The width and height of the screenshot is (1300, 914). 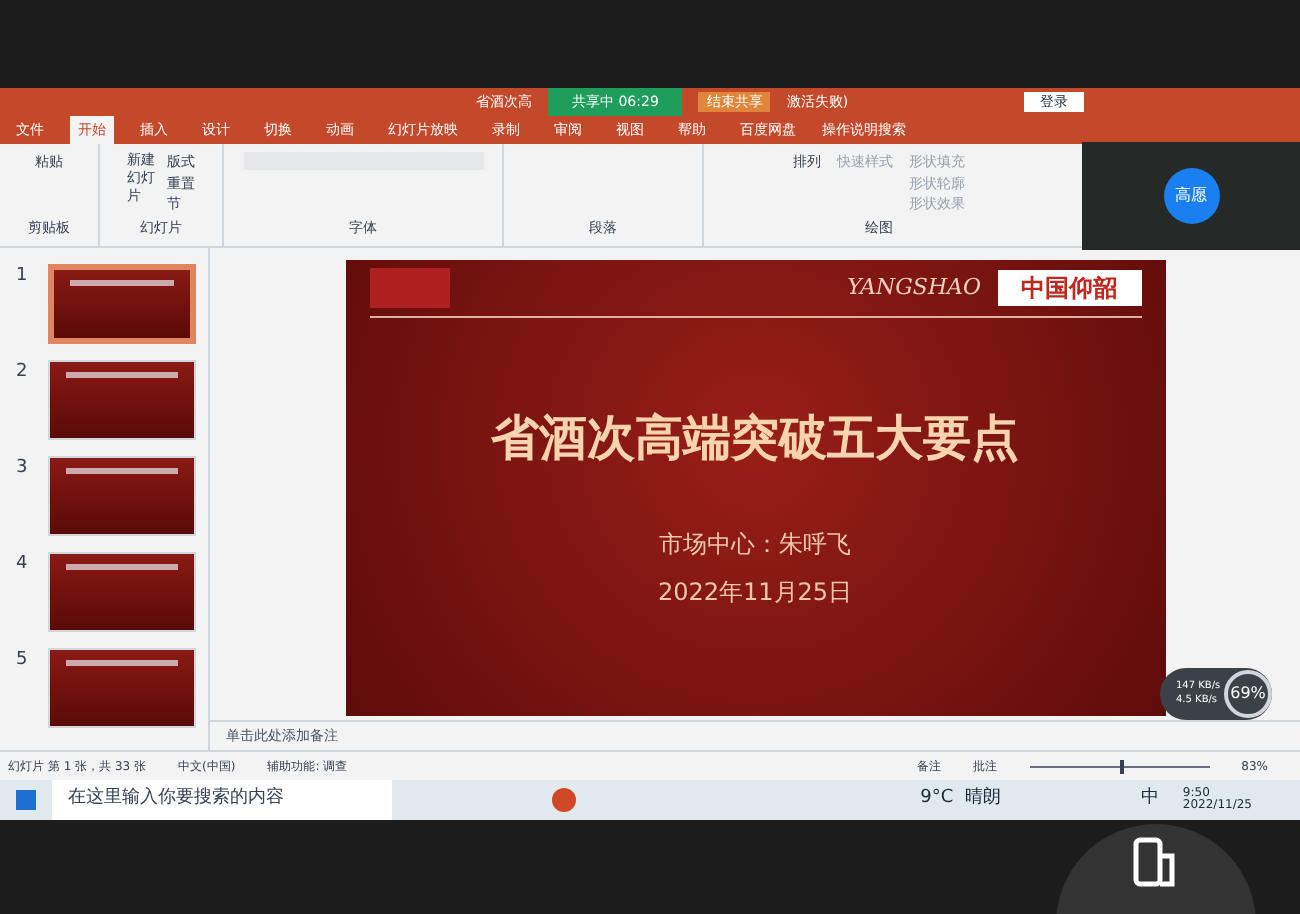 I want to click on slide-number: 1, so click(x=23, y=277).